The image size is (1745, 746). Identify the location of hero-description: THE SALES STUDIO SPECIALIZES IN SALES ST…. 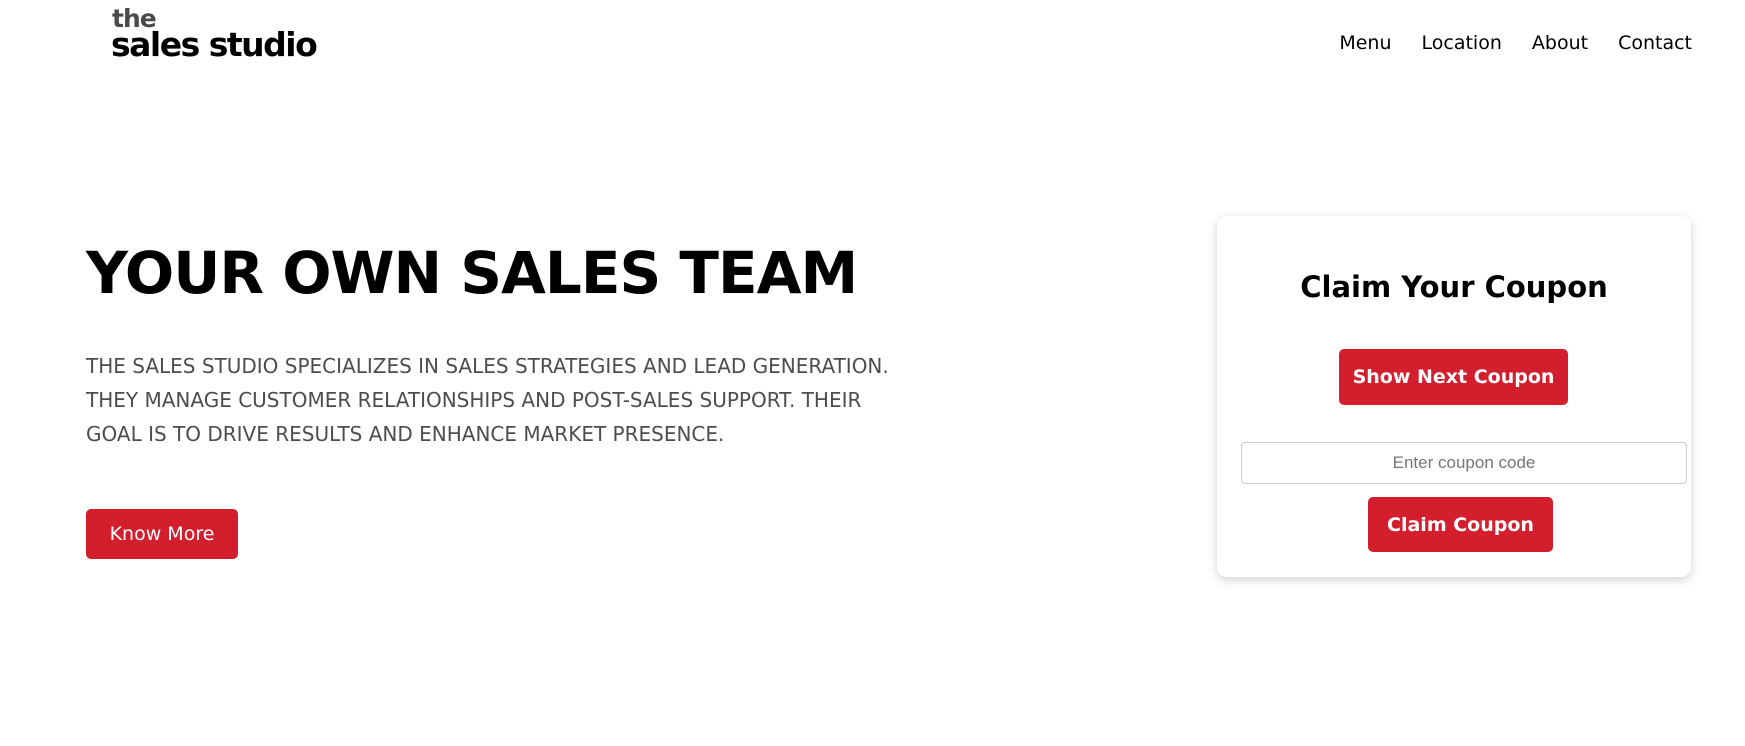
(487, 400).